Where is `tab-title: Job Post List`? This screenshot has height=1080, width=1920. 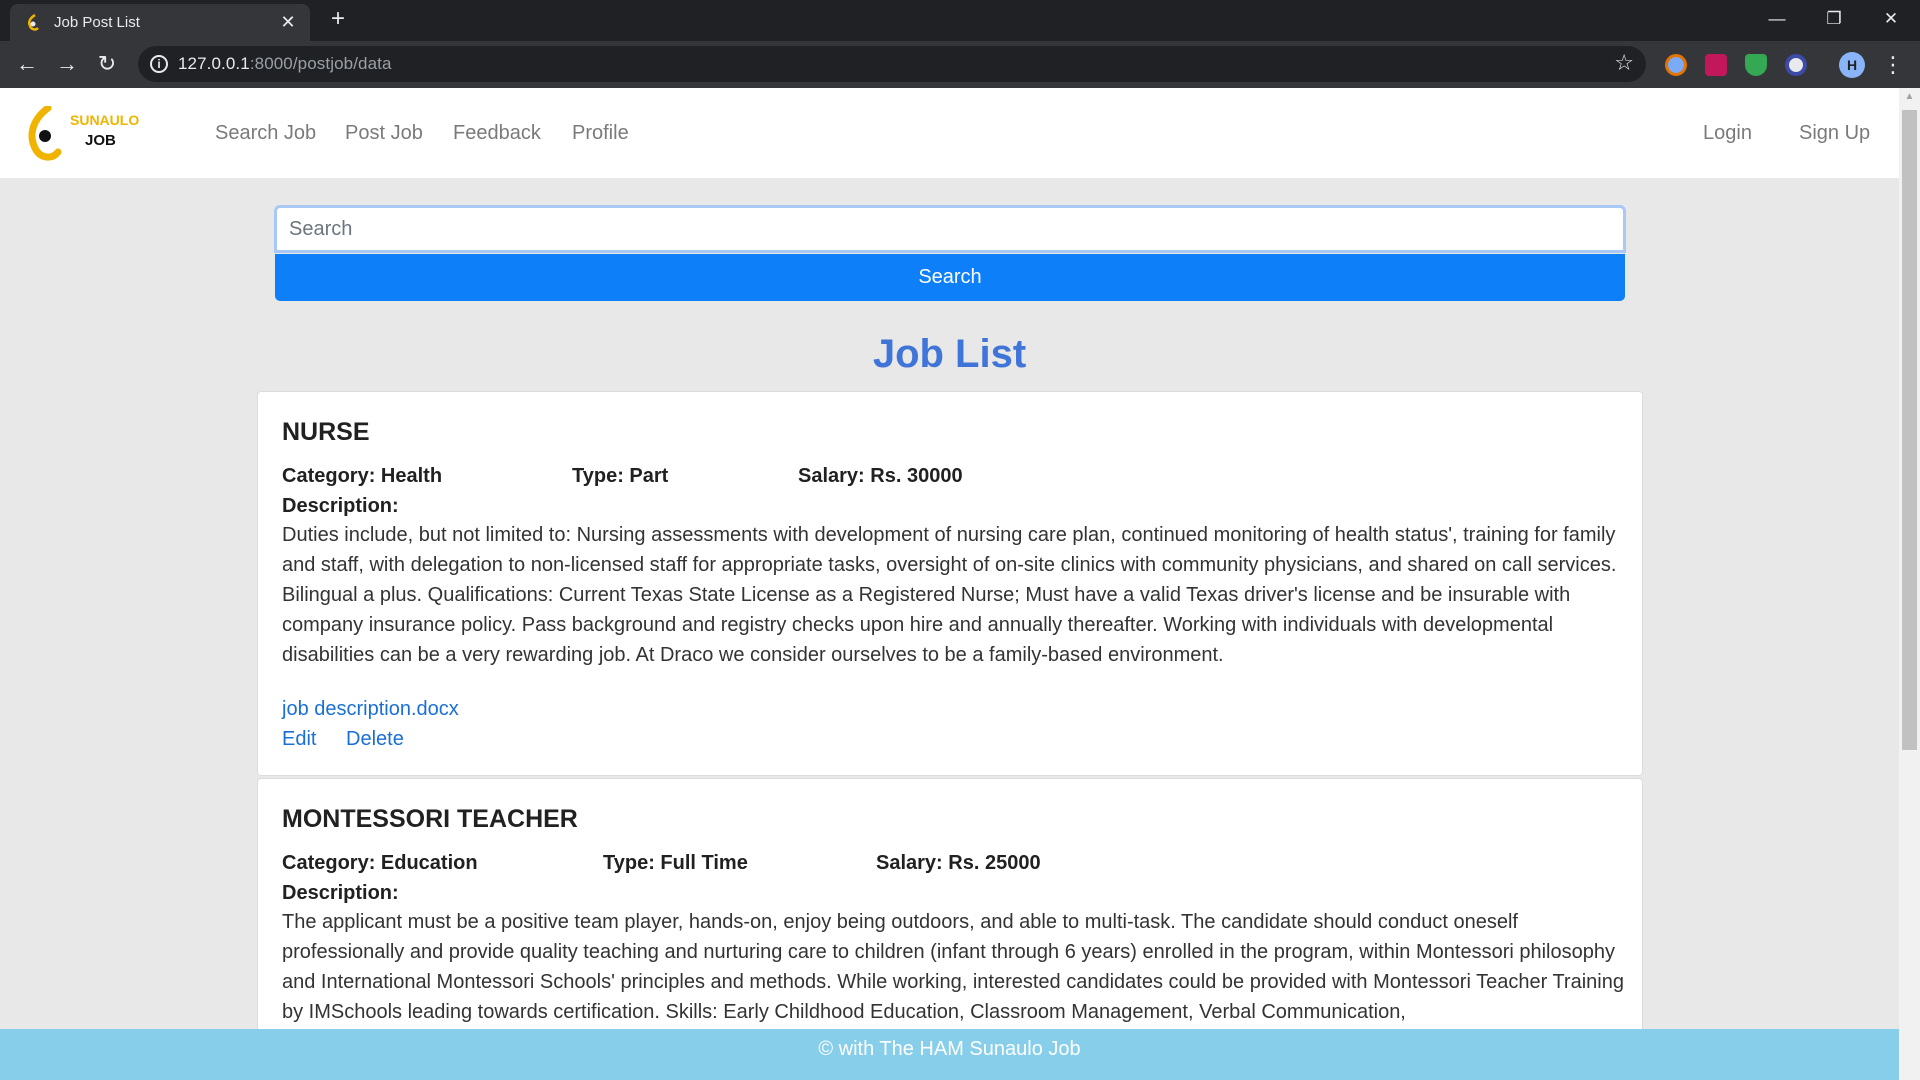
tab-title: Job Post List is located at coordinates (97, 22).